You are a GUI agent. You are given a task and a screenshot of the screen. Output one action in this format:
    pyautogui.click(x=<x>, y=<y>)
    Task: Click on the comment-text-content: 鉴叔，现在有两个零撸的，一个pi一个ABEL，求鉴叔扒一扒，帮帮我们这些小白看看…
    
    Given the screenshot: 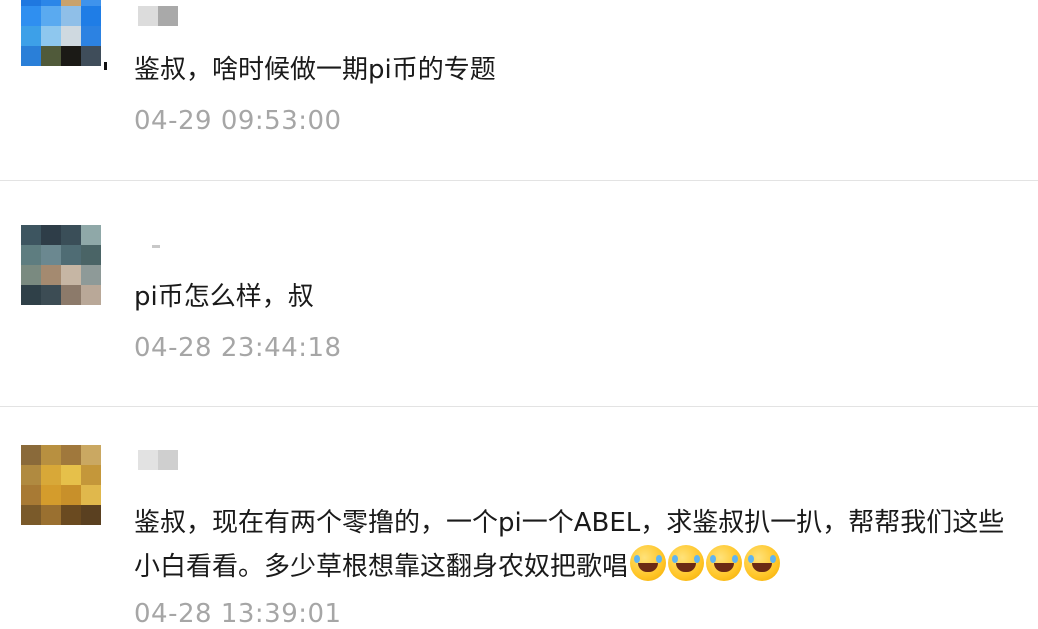 What is the action you would take?
    pyautogui.click(x=569, y=545)
    